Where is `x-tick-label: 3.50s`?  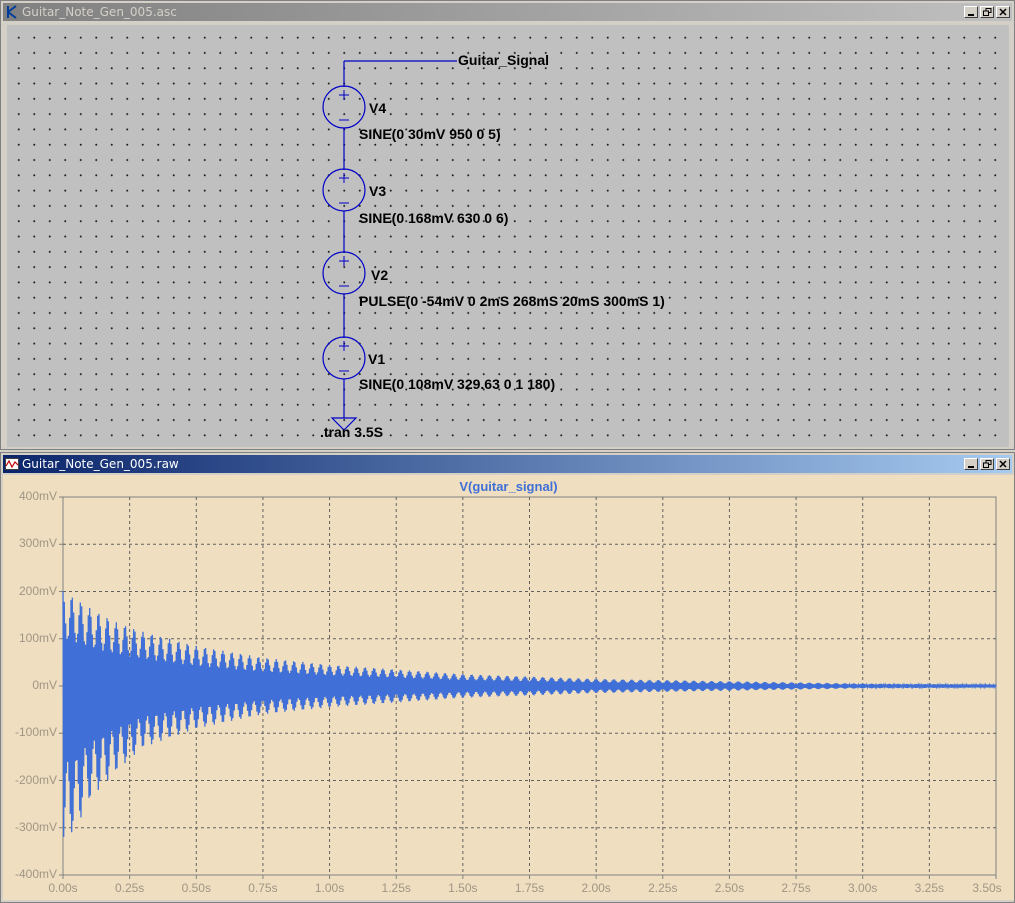 x-tick-label: 3.50s is located at coordinates (987, 888).